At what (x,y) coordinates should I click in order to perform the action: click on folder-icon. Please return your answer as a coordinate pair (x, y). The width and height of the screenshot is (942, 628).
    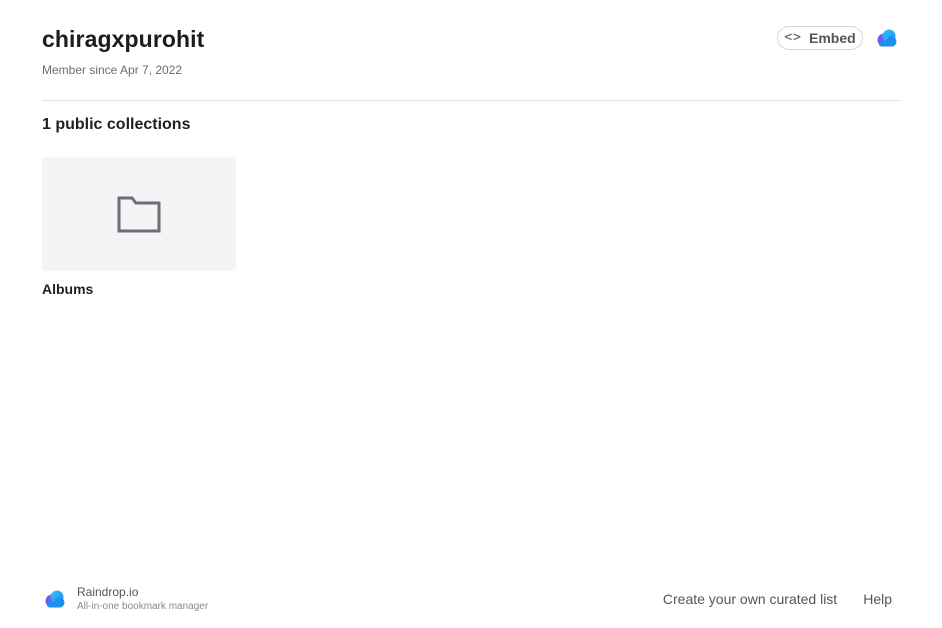
    Looking at the image, I should click on (139, 214).